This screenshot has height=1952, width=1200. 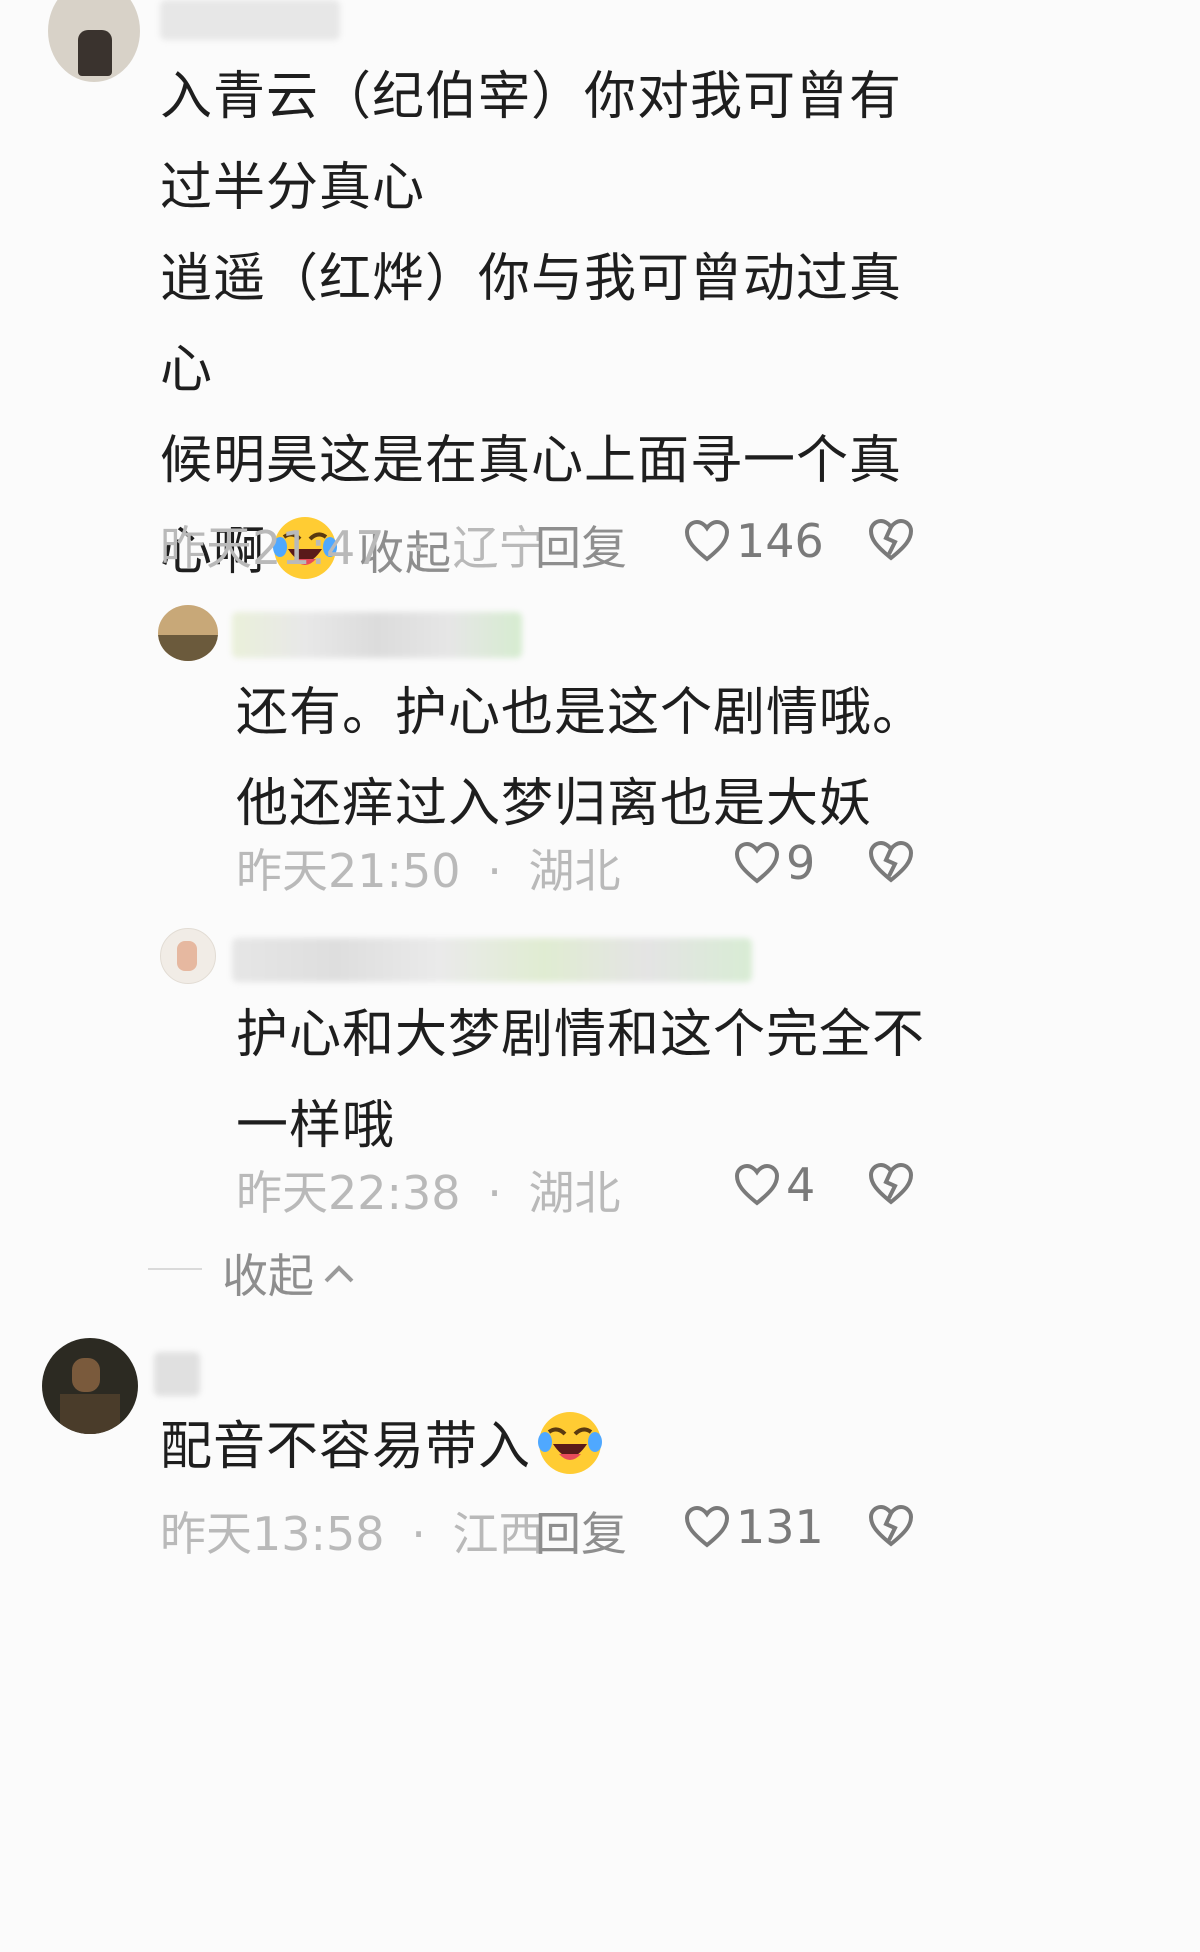 I want to click on chevron-up-icon, so click(x=339, y=1274).